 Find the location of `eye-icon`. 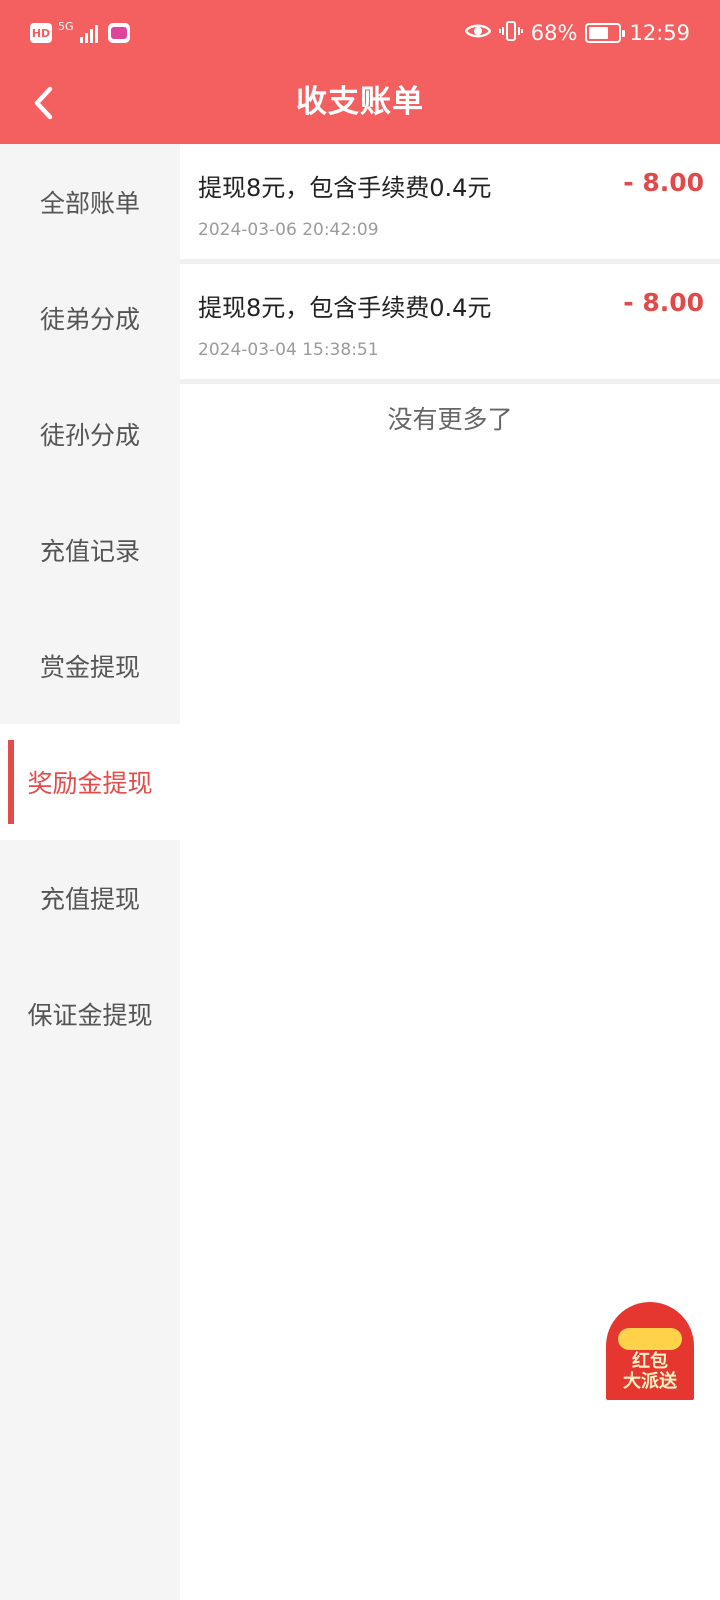

eye-icon is located at coordinates (478, 33).